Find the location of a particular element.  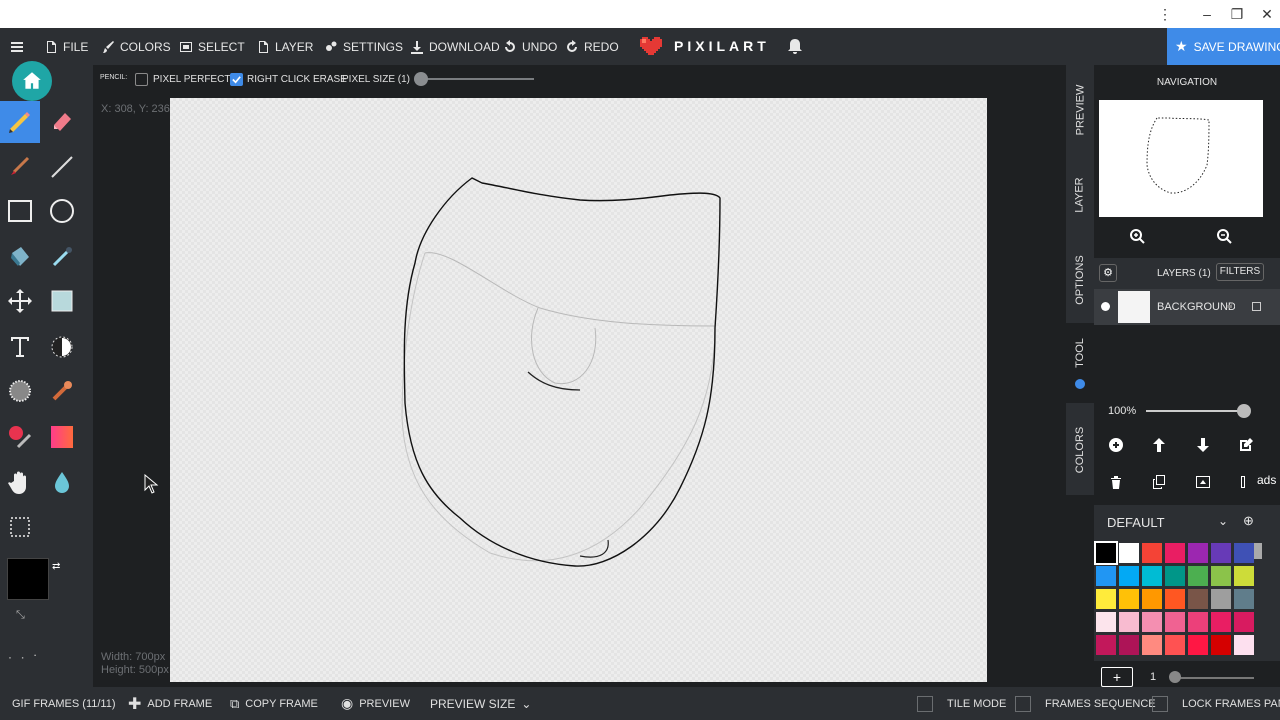

more-vertical-icon: ⋮ is located at coordinates (1165, 14).